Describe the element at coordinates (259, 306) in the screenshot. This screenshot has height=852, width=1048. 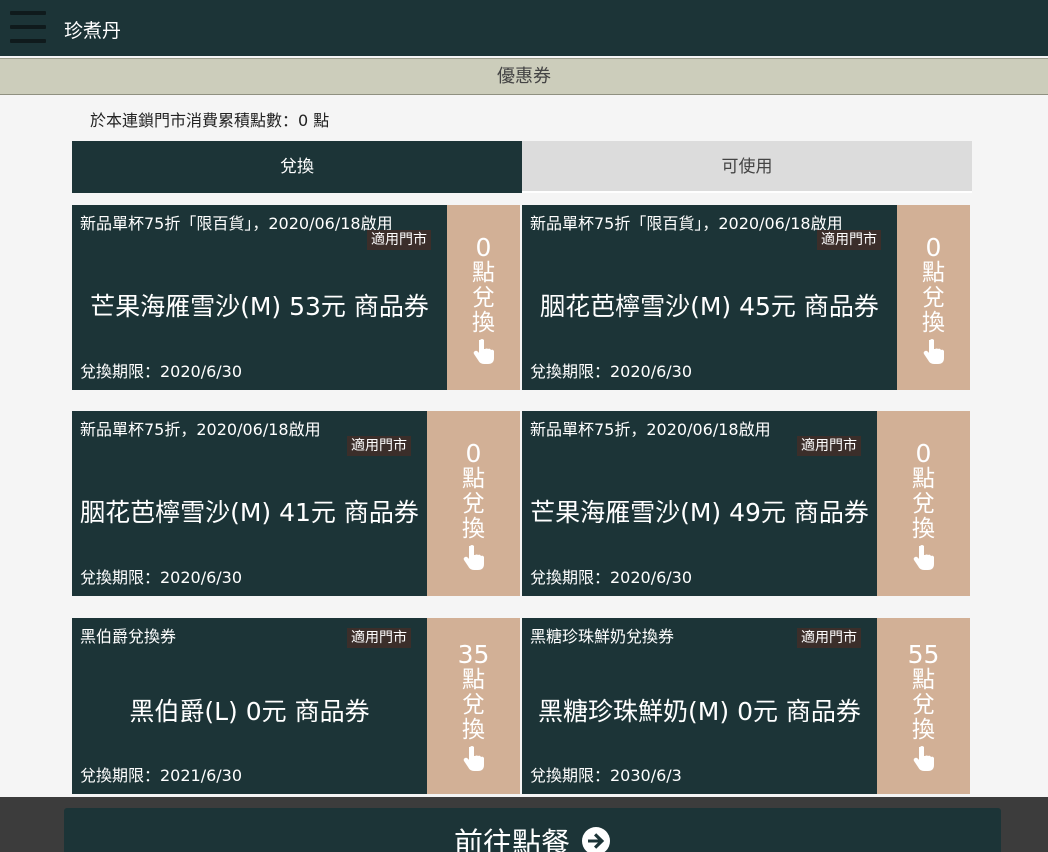
I see `coupon-product: 芒果海雁雪沙(M) 53元 商品券` at that location.